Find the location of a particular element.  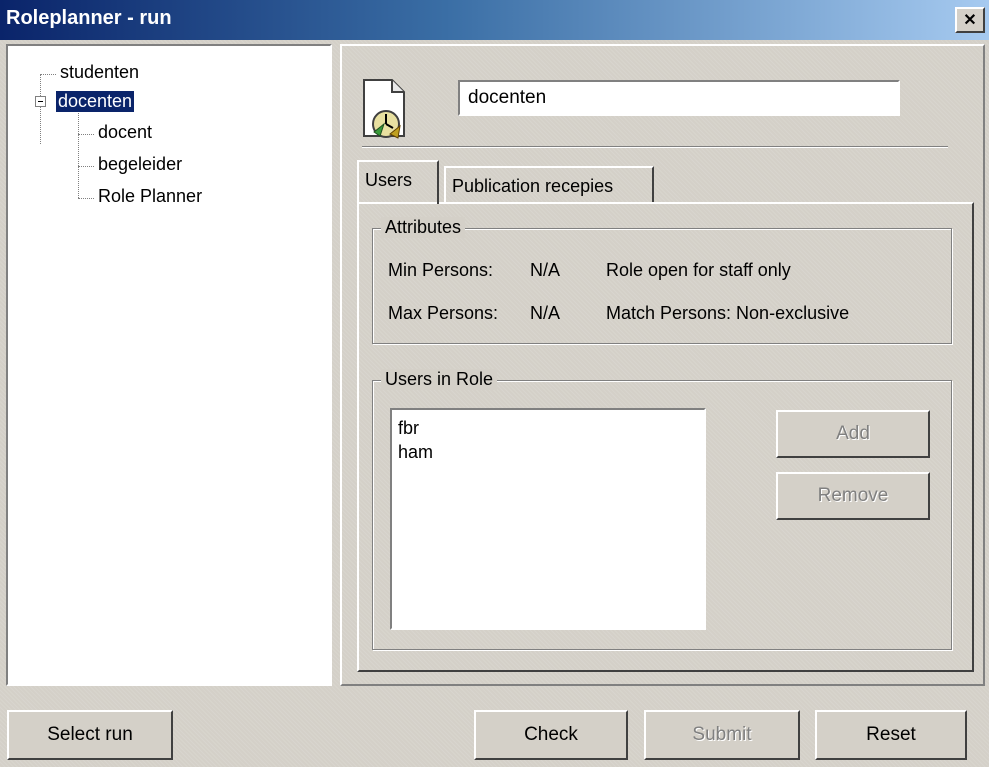

title-bar: Roleplanner - run ✕ is located at coordinates (494, 20).